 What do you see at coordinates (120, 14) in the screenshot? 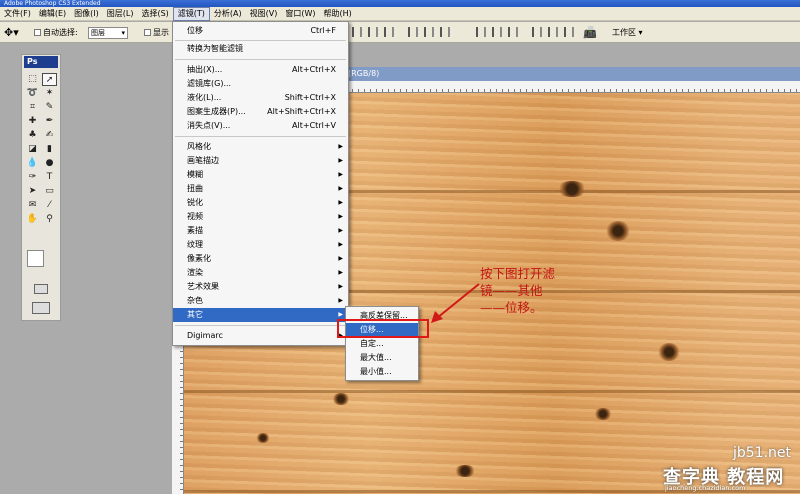
I see `menu-layer: 图层(L)` at bounding box center [120, 14].